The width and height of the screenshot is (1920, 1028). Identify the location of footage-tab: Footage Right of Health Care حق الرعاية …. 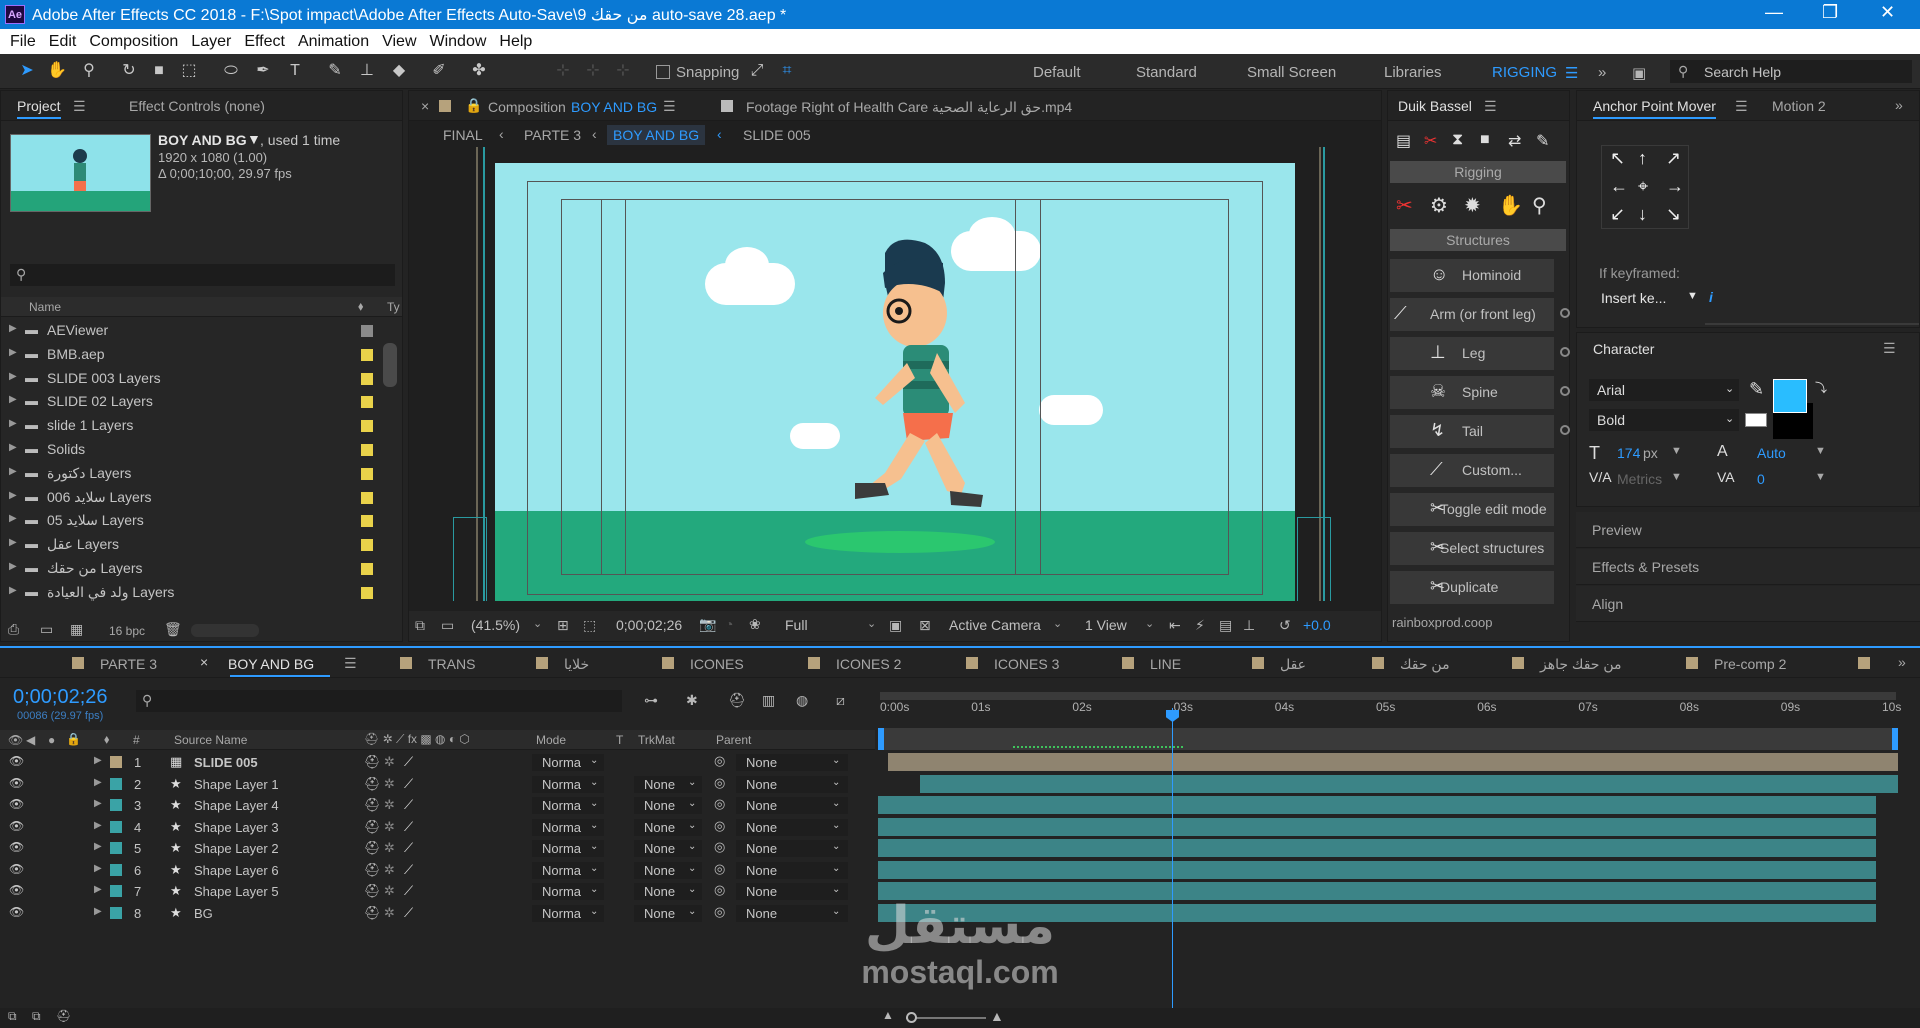
(909, 107).